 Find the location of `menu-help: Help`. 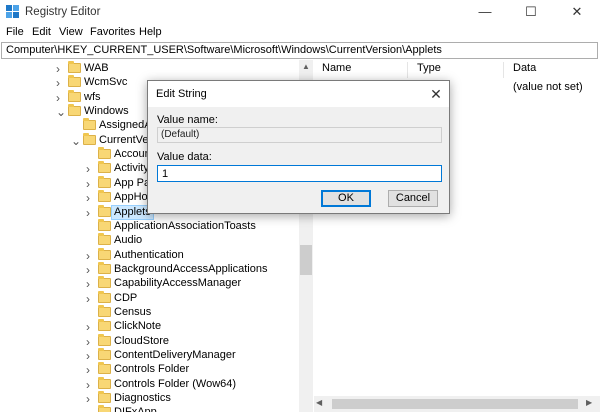

menu-help: Help is located at coordinates (150, 32).